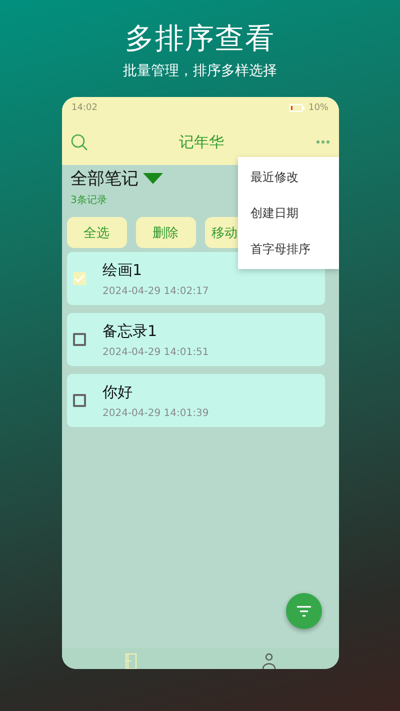  I want to click on list-title: 全部笔记, so click(104, 179).